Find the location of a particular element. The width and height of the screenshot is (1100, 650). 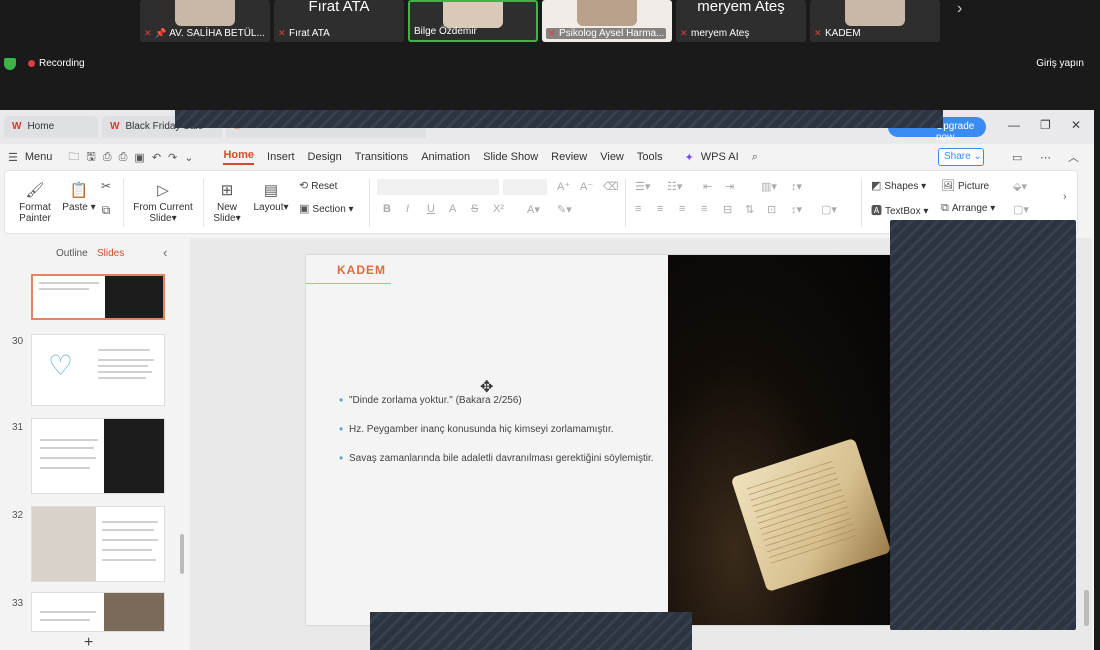

minimize-icon: — is located at coordinates (1014, 125).